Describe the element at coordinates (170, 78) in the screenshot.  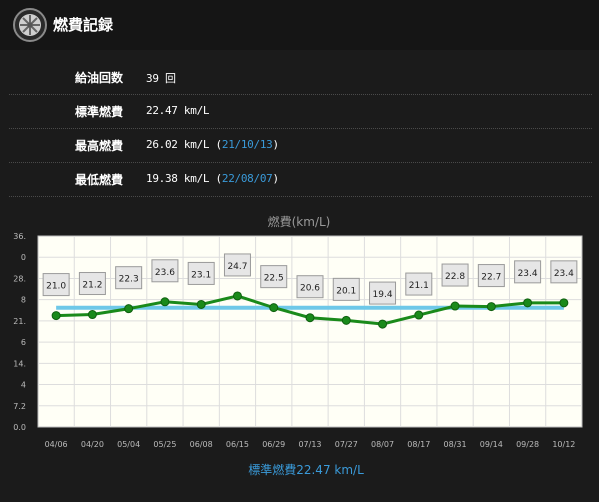
I see `refuel-count-unit: 回` at that location.